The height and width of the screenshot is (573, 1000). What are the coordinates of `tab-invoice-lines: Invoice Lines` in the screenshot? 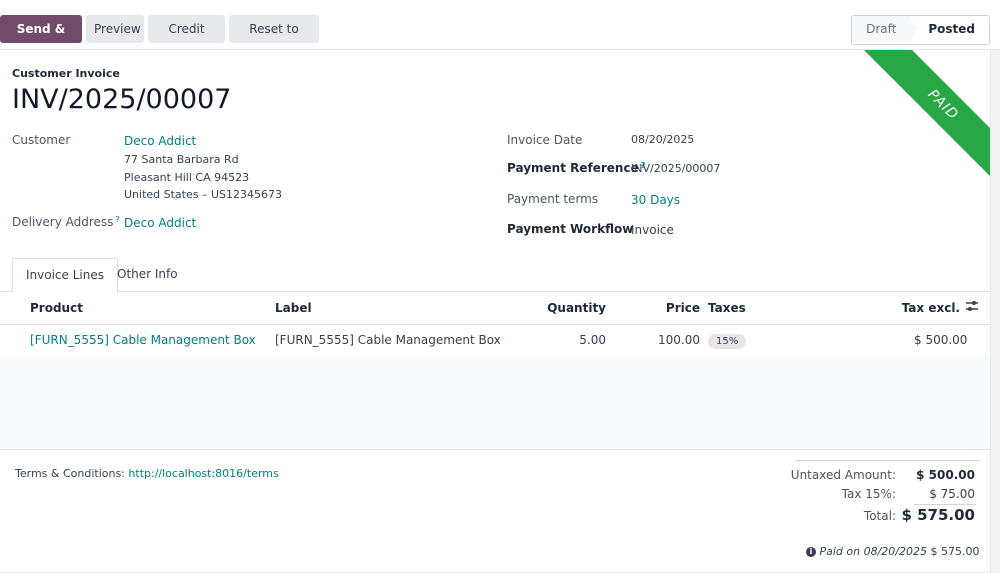 It's located at (65, 275).